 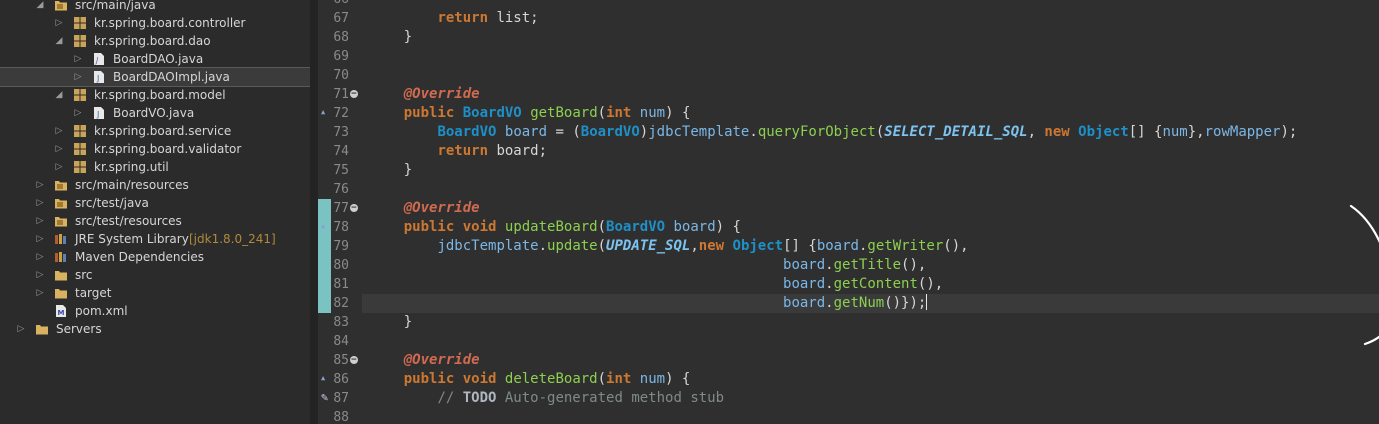 I want to click on java-interface-file-icon: J, so click(x=99, y=59).